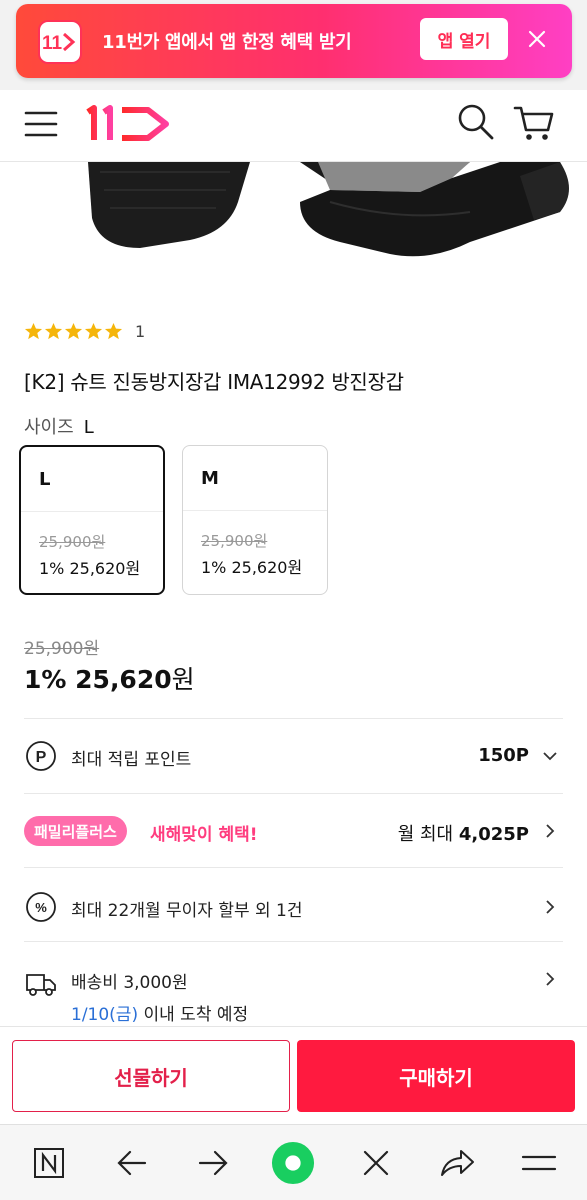  I want to click on purchase-bar: 선물하기 구매하기, so click(293, 1075).